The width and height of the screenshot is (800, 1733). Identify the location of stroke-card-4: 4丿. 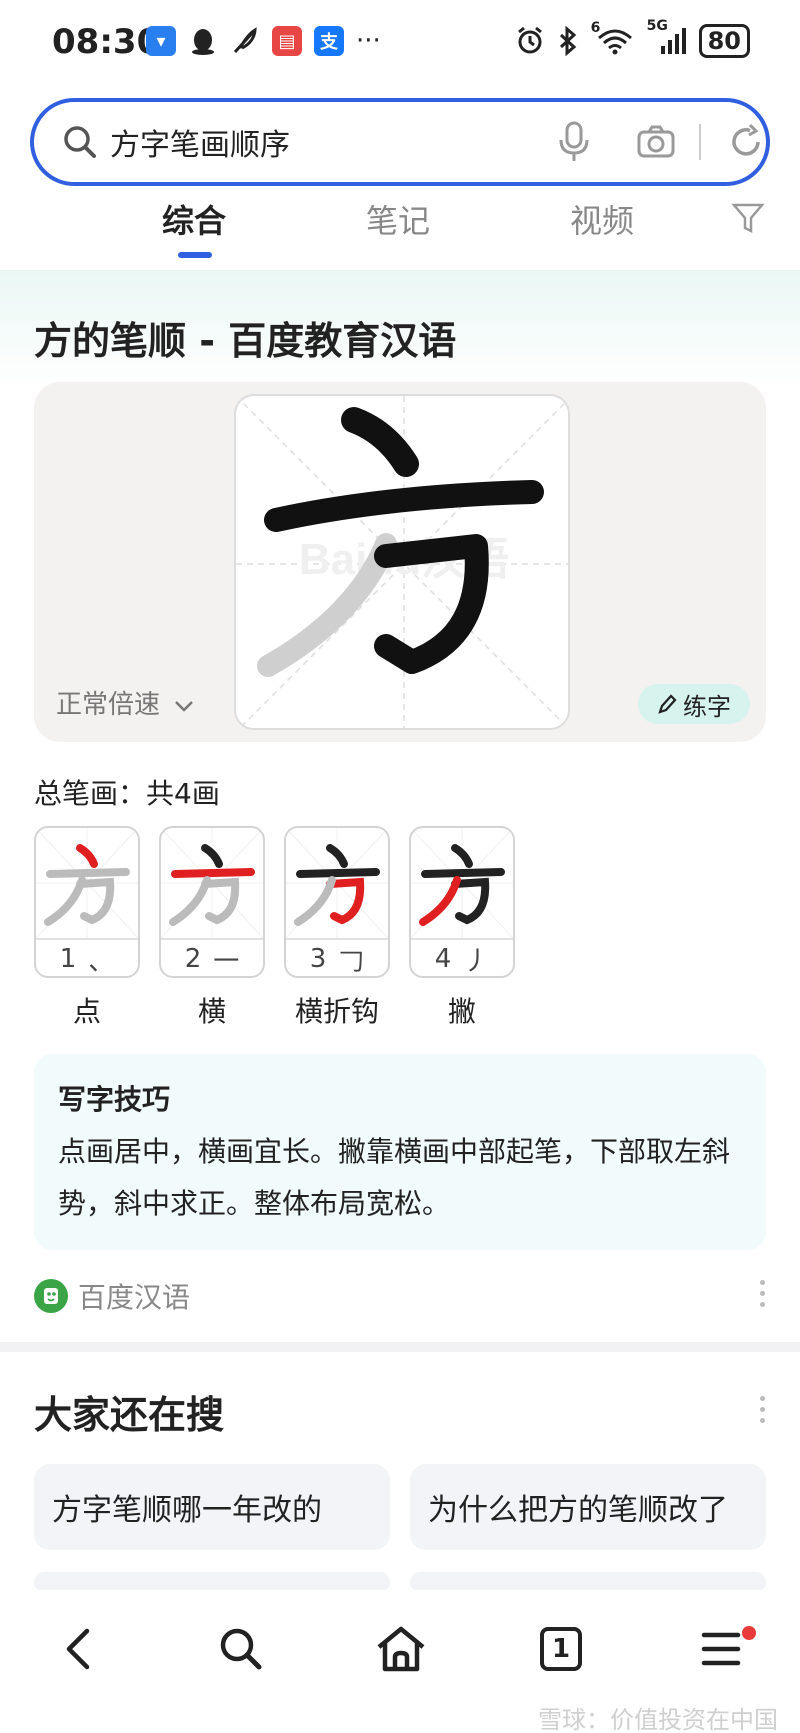
(462, 902).